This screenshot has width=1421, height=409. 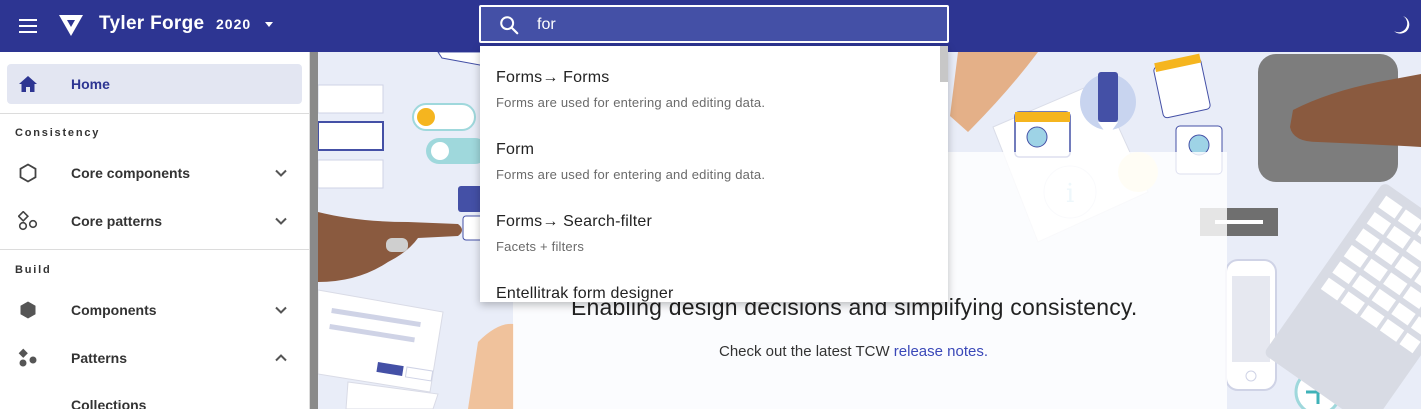 What do you see at coordinates (1401, 25) in the screenshot?
I see `moon-icon` at bounding box center [1401, 25].